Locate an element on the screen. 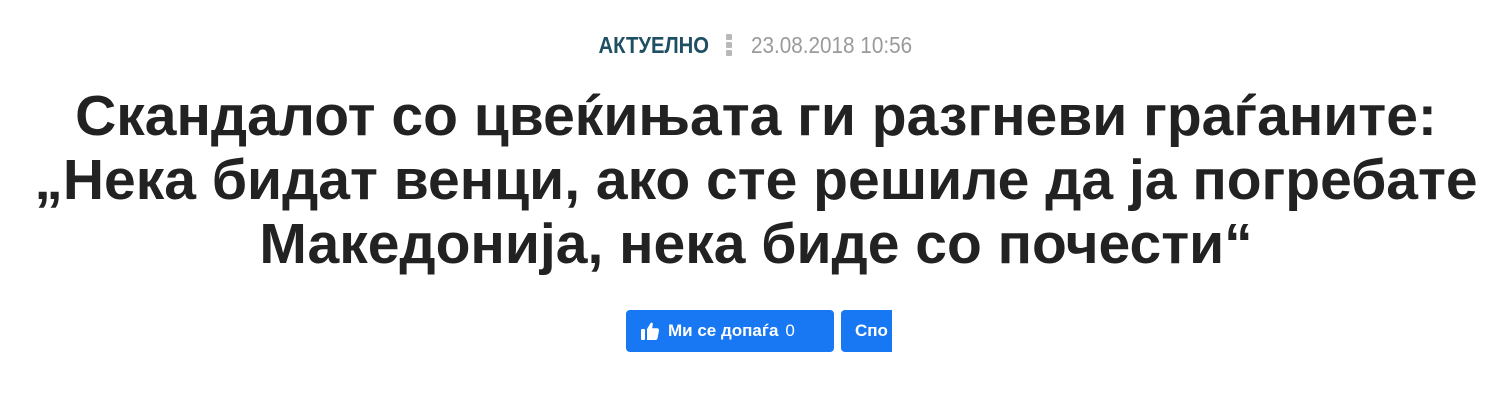  publish-date: 23.08.2018 10:56 is located at coordinates (832, 44).